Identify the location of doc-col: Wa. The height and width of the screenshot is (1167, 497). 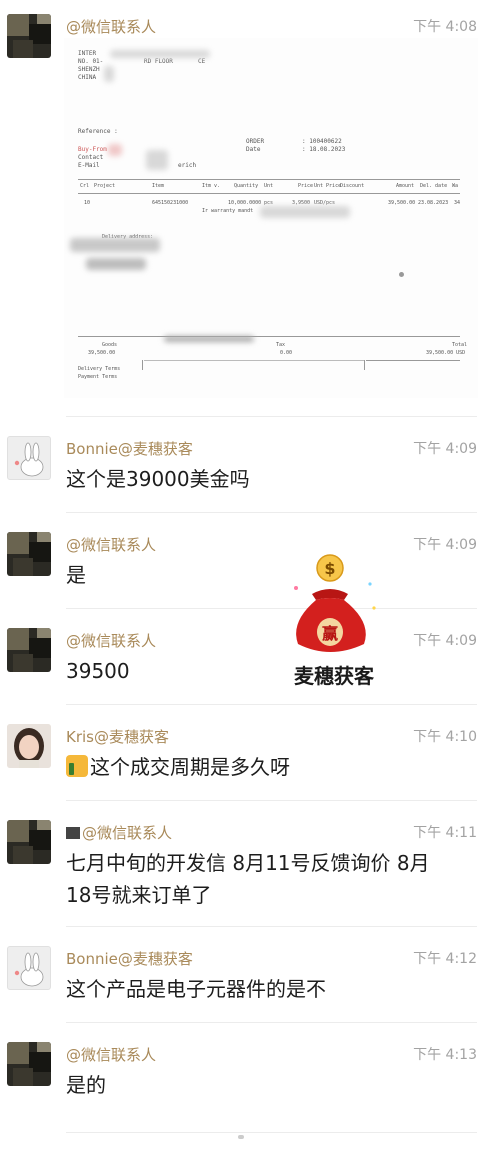
(455, 186).